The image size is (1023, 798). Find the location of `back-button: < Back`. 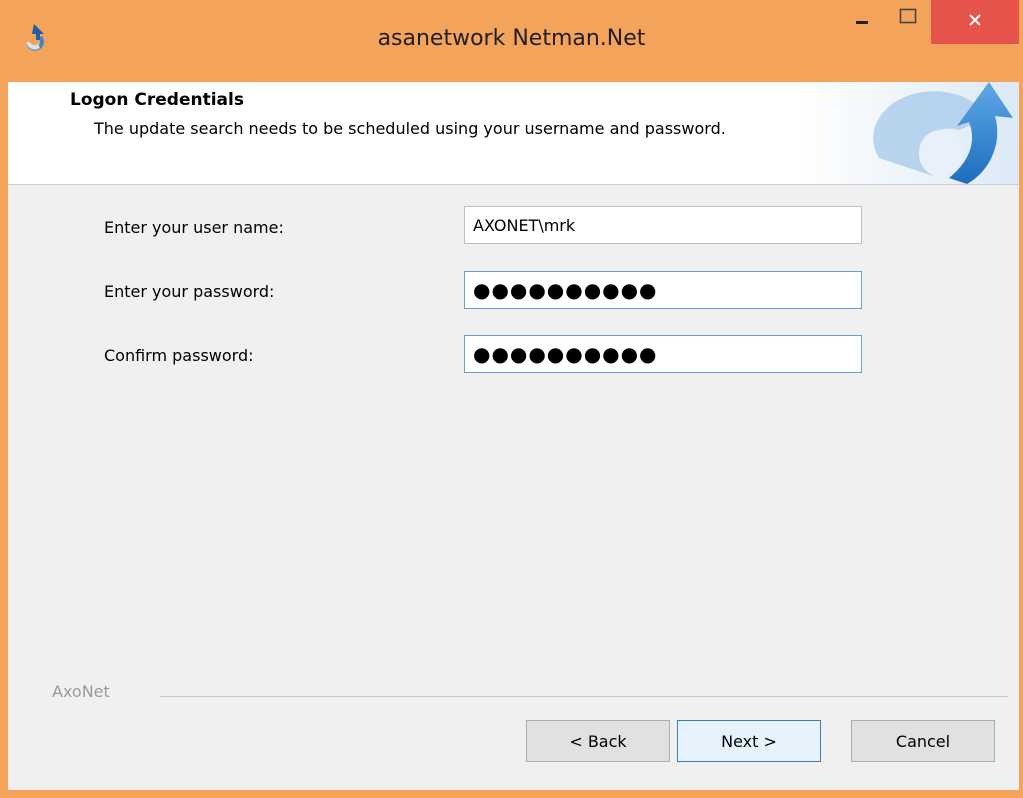

back-button: < Back is located at coordinates (598, 741).